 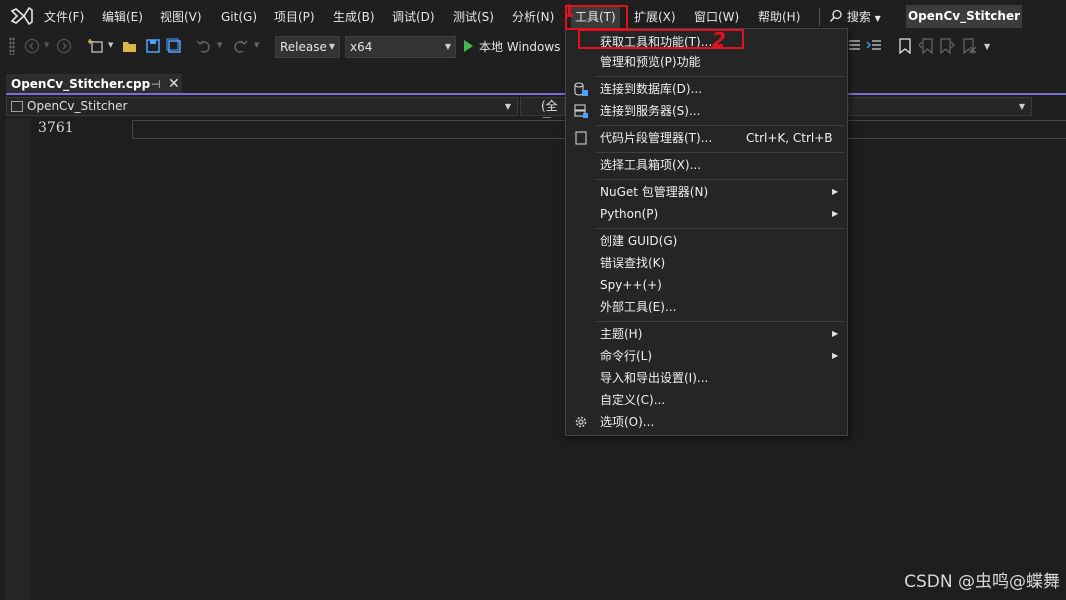 I want to click on menu-item-python: Python(P) ▶, so click(x=706, y=214).